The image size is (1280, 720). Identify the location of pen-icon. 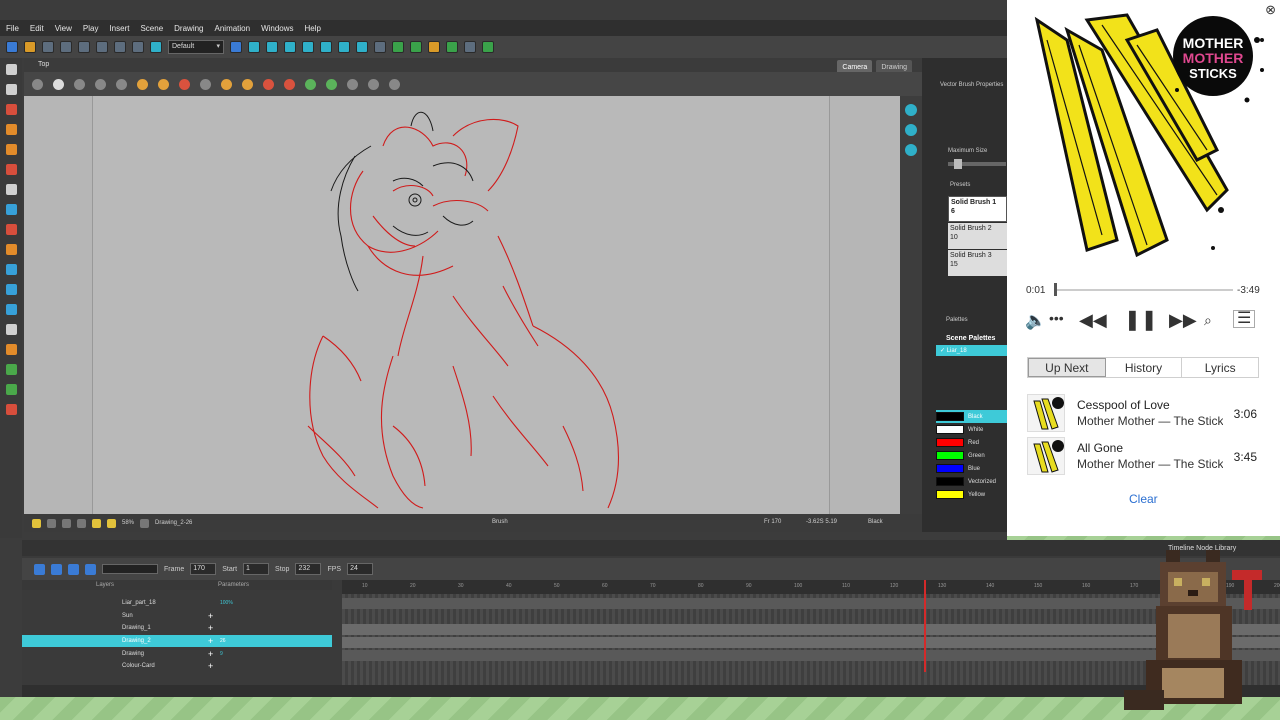
(184, 84).